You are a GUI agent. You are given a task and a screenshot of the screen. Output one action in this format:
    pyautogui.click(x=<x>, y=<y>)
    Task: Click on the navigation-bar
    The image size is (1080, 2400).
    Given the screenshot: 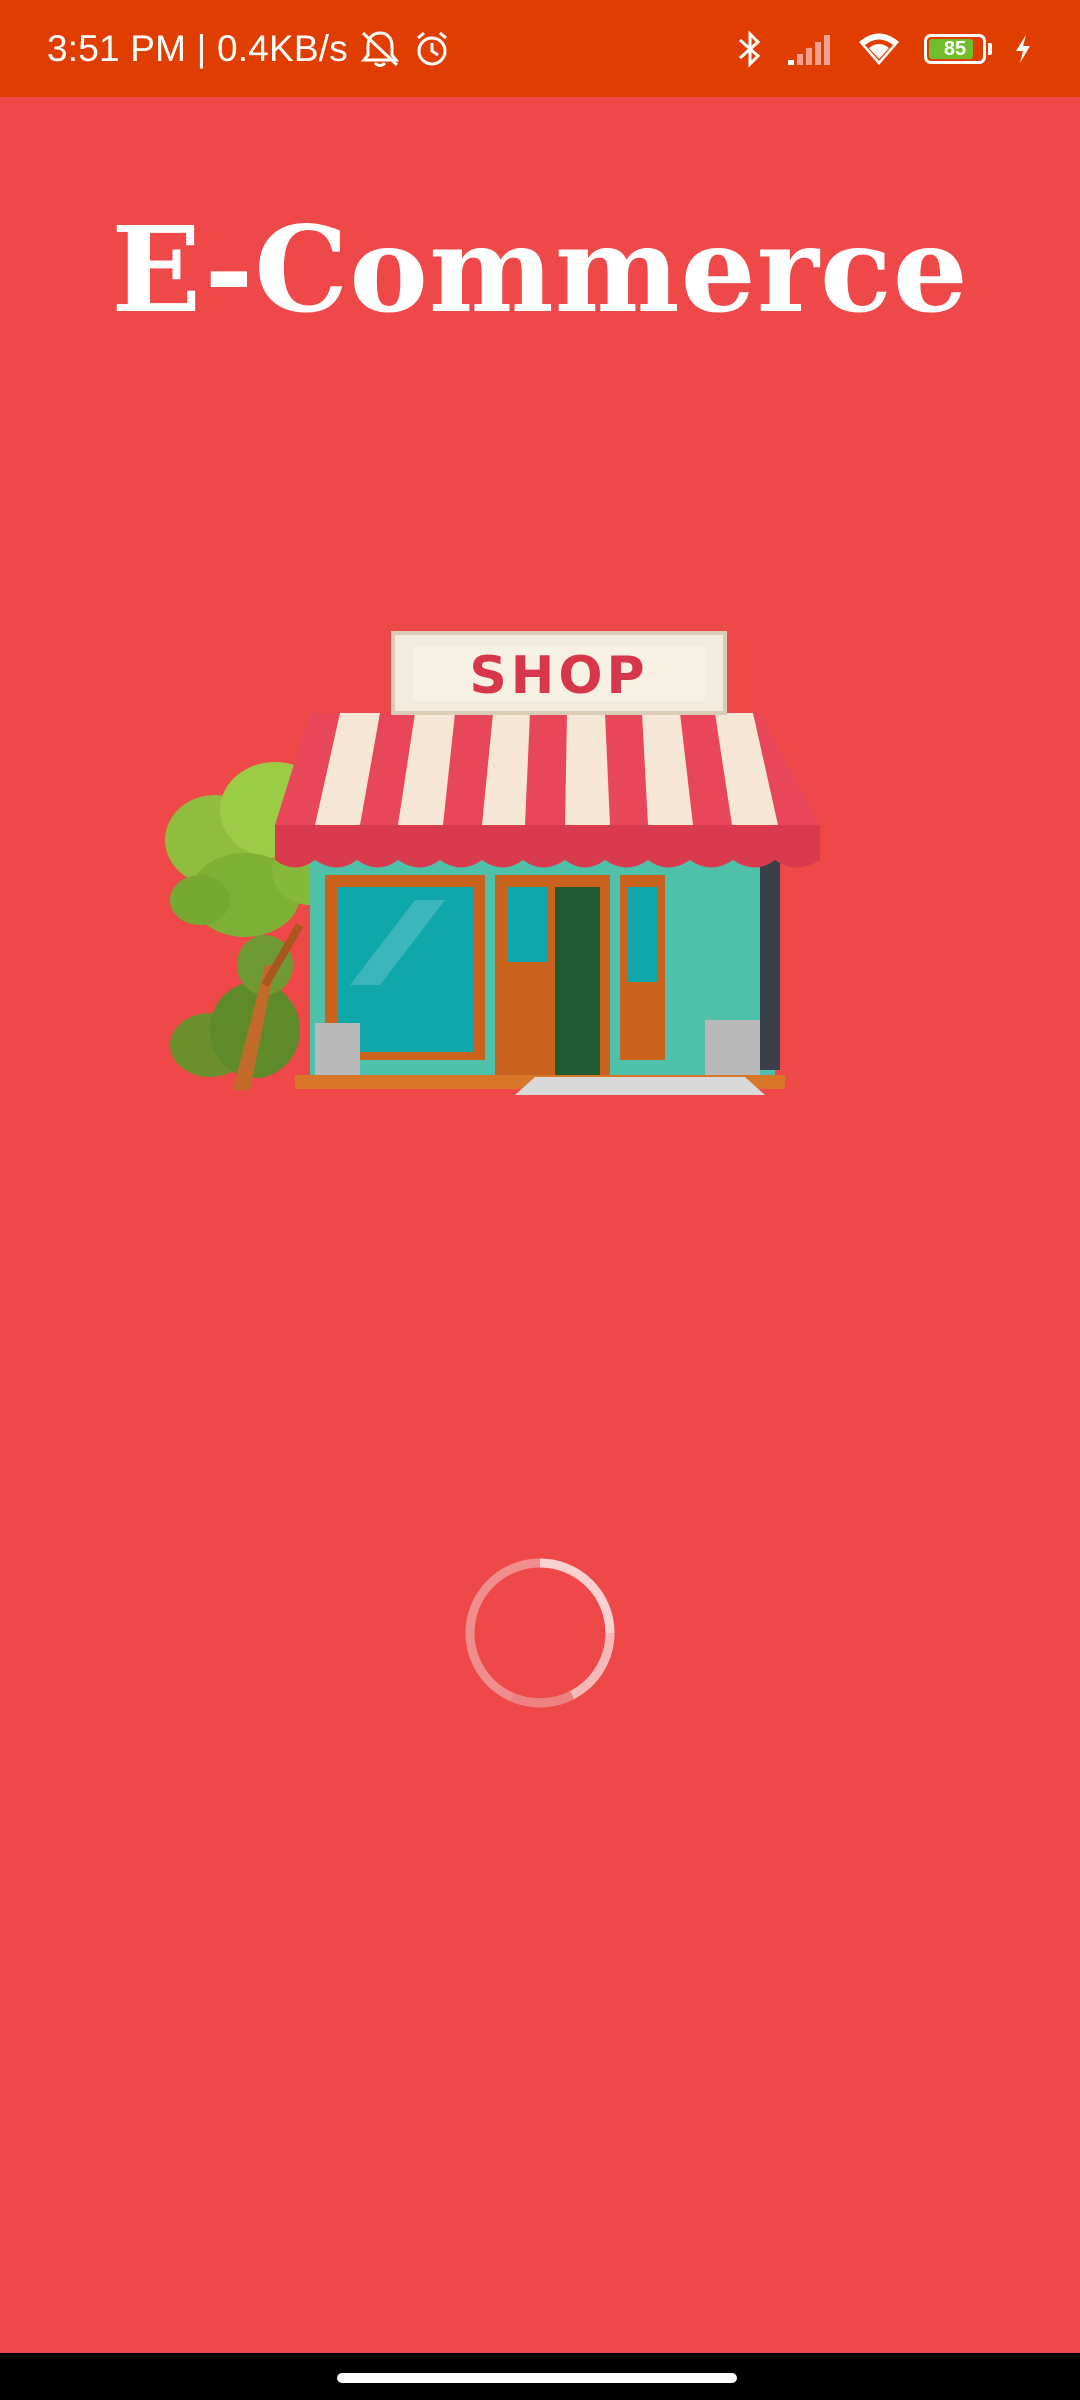 What is the action you would take?
    pyautogui.click(x=540, y=2376)
    